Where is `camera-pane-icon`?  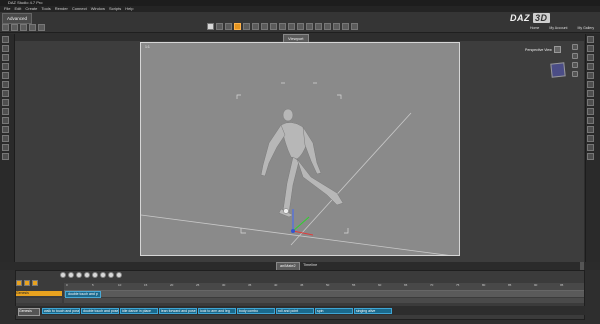
camera-pane-icon is located at coordinates (590, 48).